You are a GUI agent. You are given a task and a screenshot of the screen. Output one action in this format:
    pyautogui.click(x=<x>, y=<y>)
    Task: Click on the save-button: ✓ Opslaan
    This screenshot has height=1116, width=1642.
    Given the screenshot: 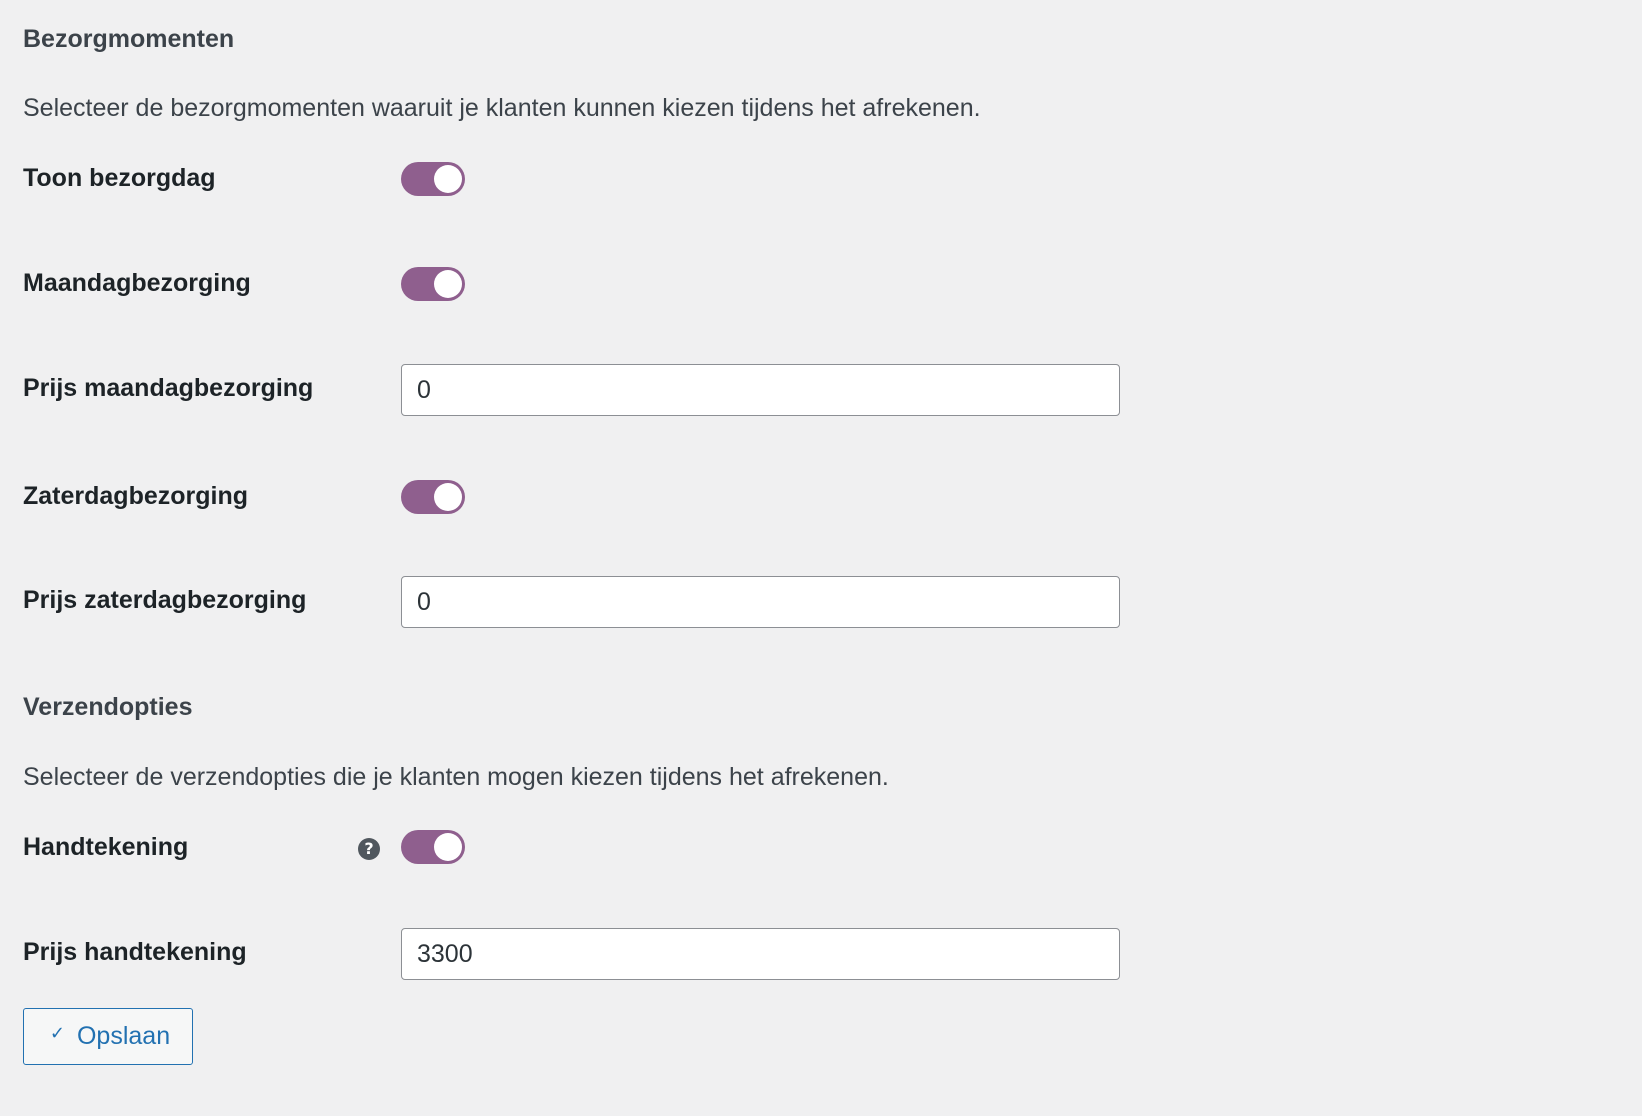 What is the action you would take?
    pyautogui.click(x=108, y=1036)
    